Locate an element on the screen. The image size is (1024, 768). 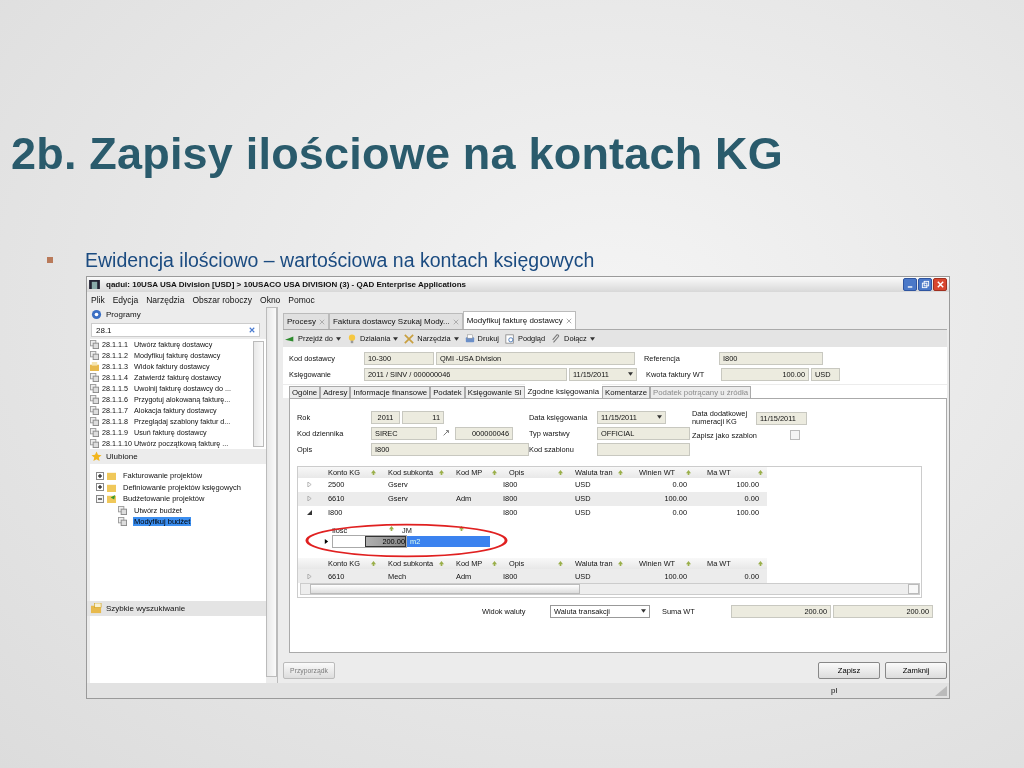
menu-item: Obszar roboczy is located at coordinates (222, 299).